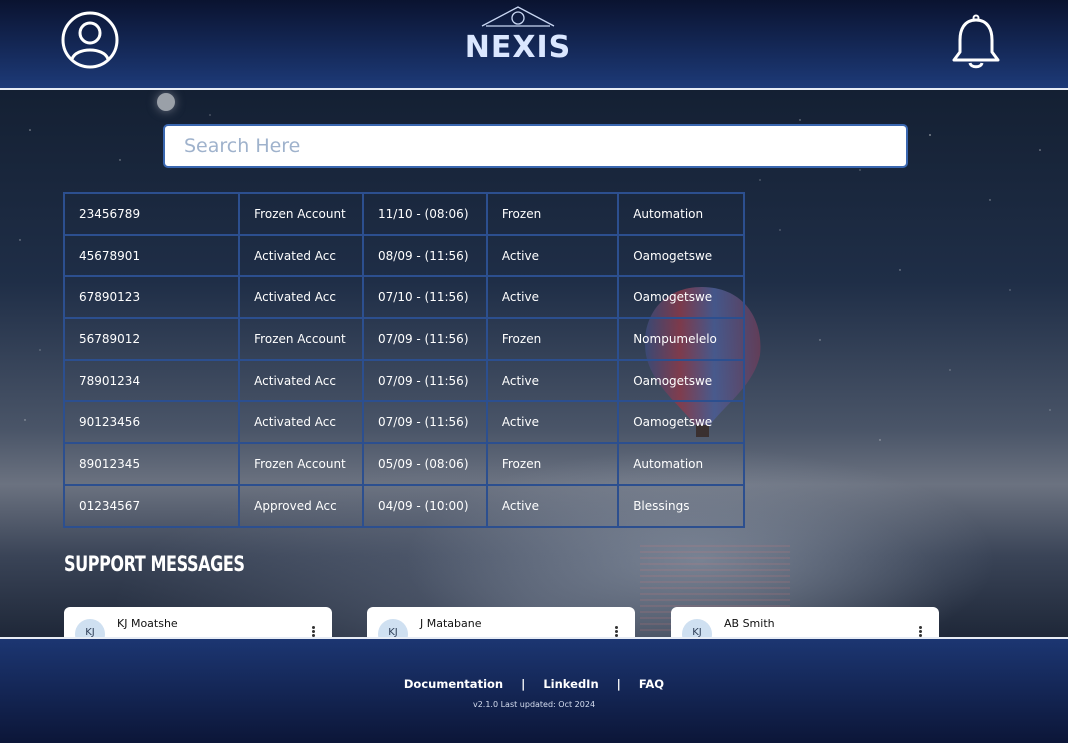 Image resolution: width=1068 pixels, height=743 pixels. Describe the element at coordinates (90, 40) in the screenshot. I see `user-circle-icon` at that location.